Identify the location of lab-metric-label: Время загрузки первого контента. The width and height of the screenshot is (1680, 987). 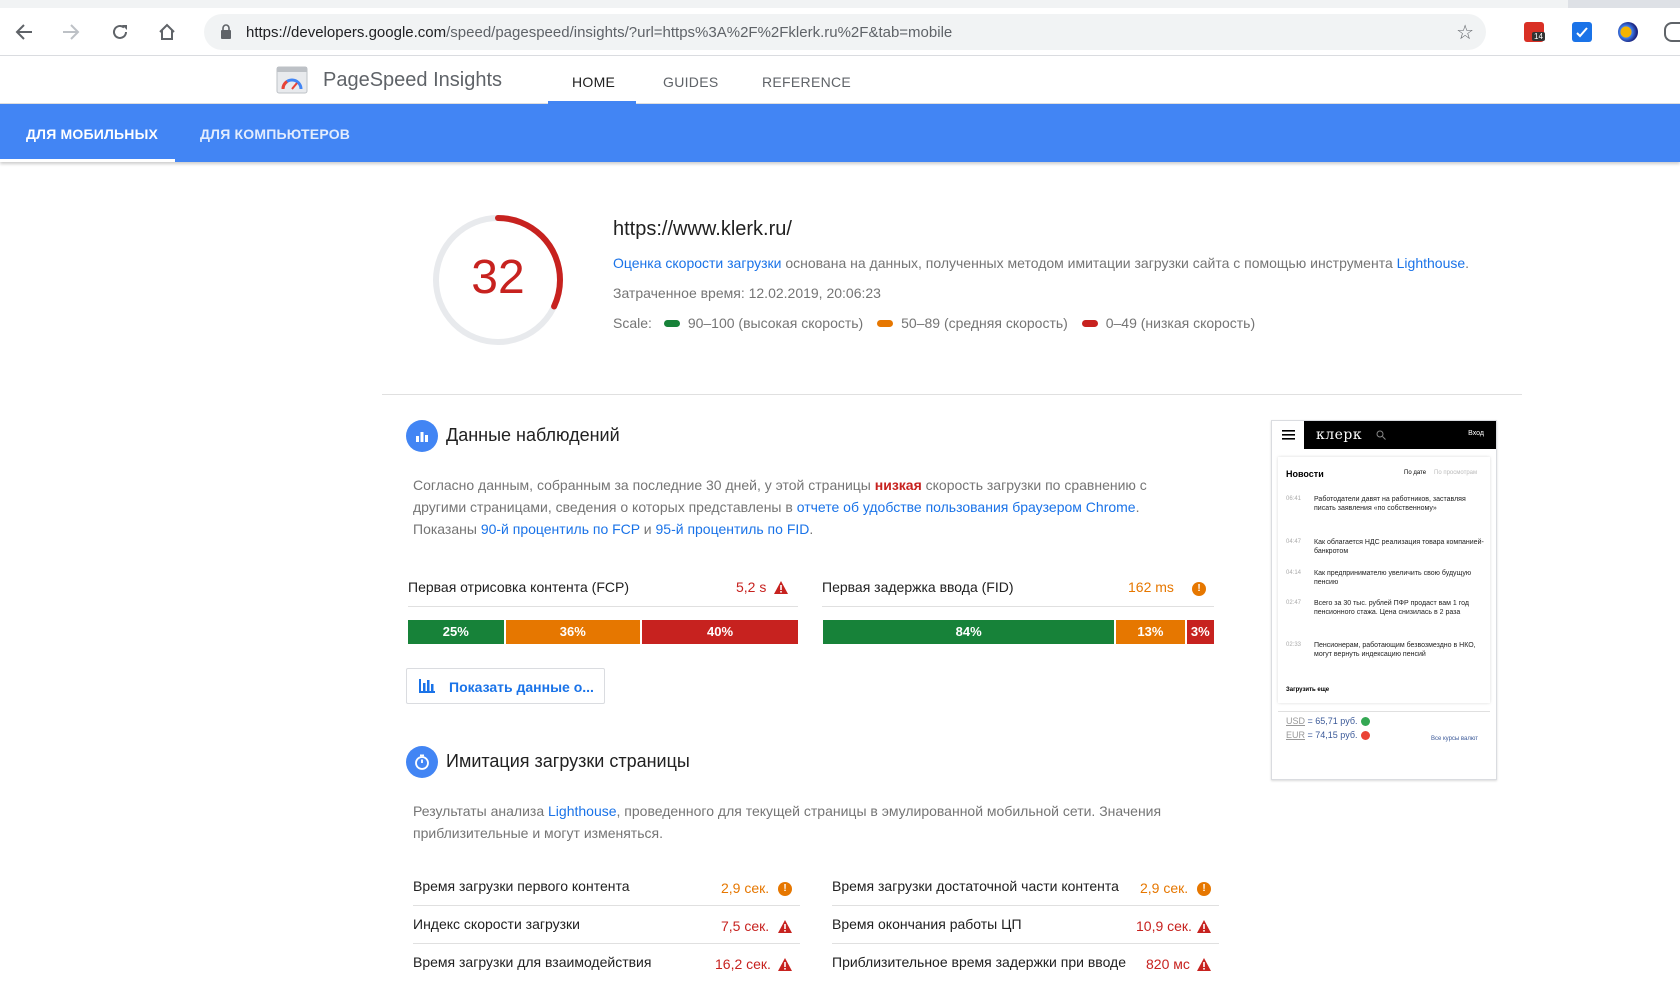
(521, 886).